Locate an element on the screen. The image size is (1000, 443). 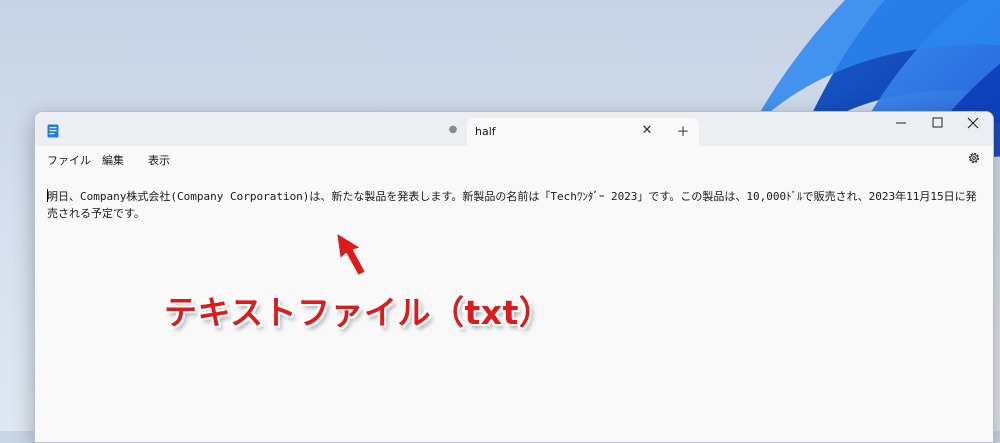
tab-half: ● half ✕ is located at coordinates (574, 132).